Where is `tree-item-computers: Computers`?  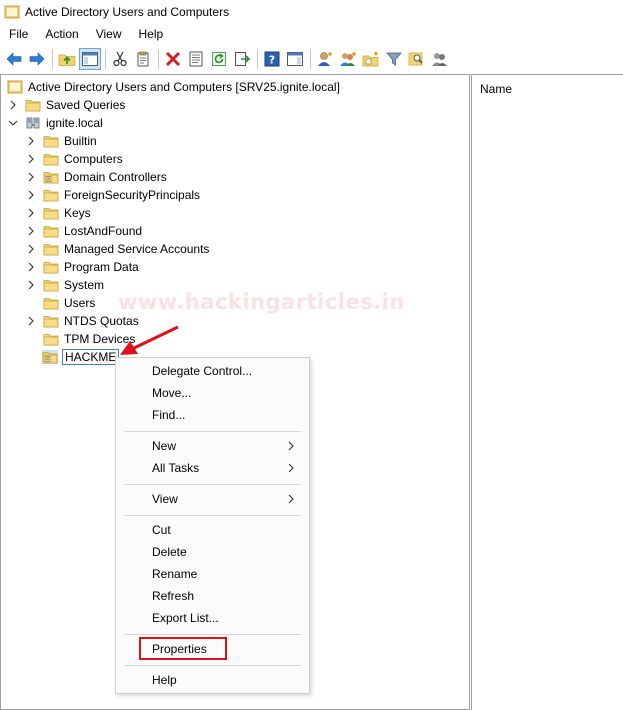
tree-item-computers: Computers is located at coordinates (74, 159).